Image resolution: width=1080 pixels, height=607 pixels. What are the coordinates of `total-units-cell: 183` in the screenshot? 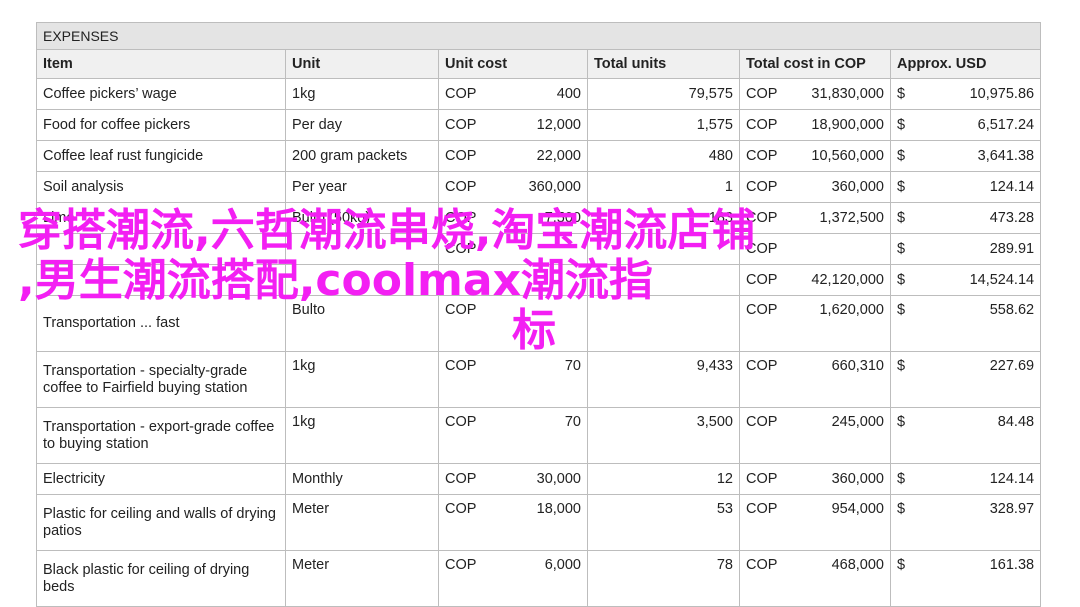 It's located at (663, 218).